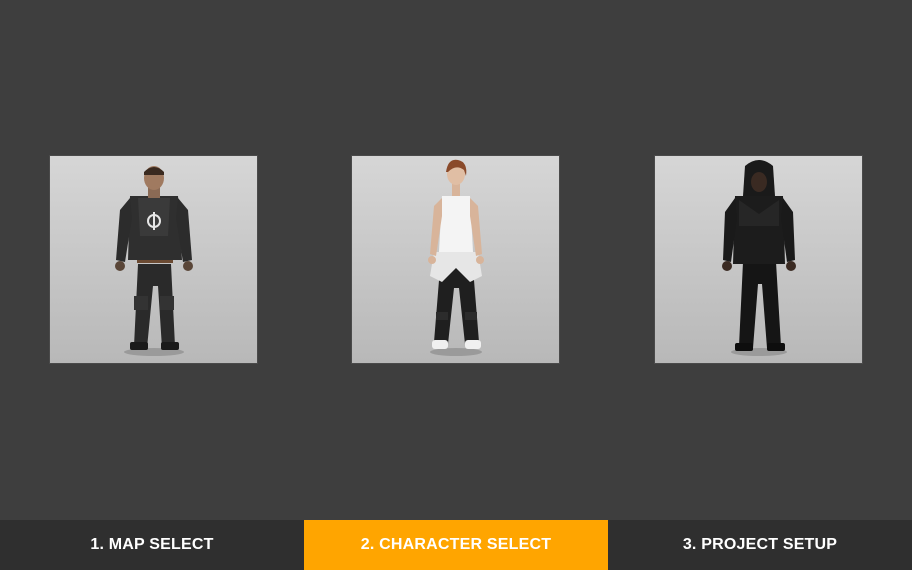 This screenshot has height=570, width=912. Describe the element at coordinates (152, 545) in the screenshot. I see `tab-map-select: 1. MAP SELECT` at that location.